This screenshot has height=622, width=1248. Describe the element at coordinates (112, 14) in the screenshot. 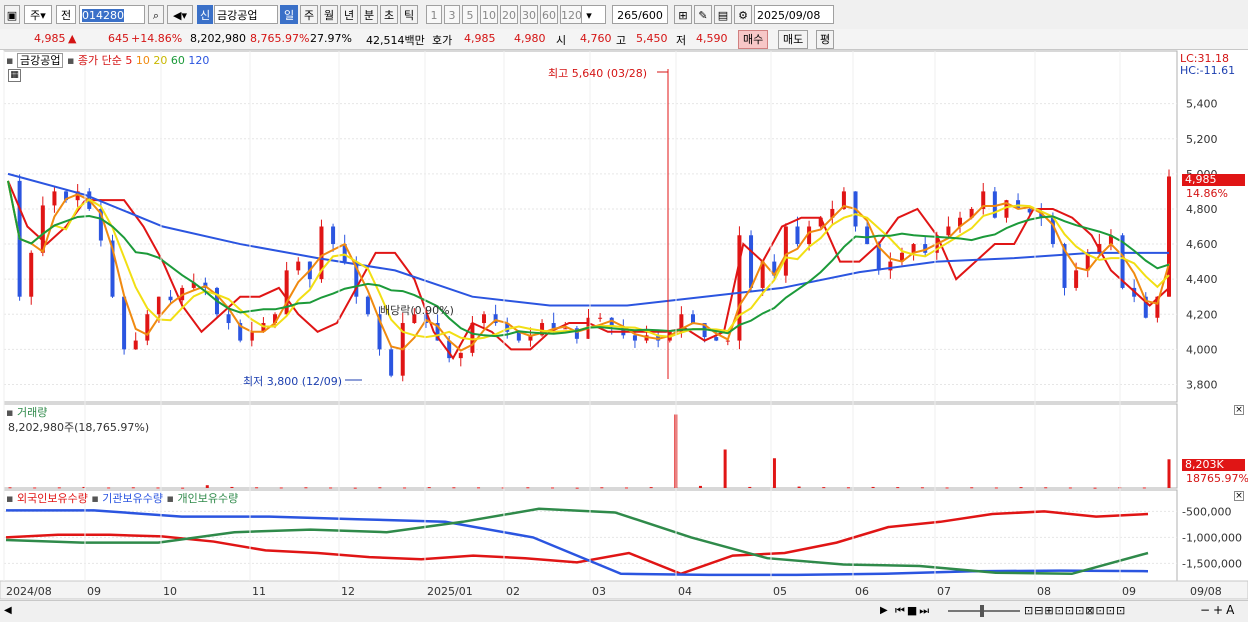

I see `code-input: 014280` at that location.